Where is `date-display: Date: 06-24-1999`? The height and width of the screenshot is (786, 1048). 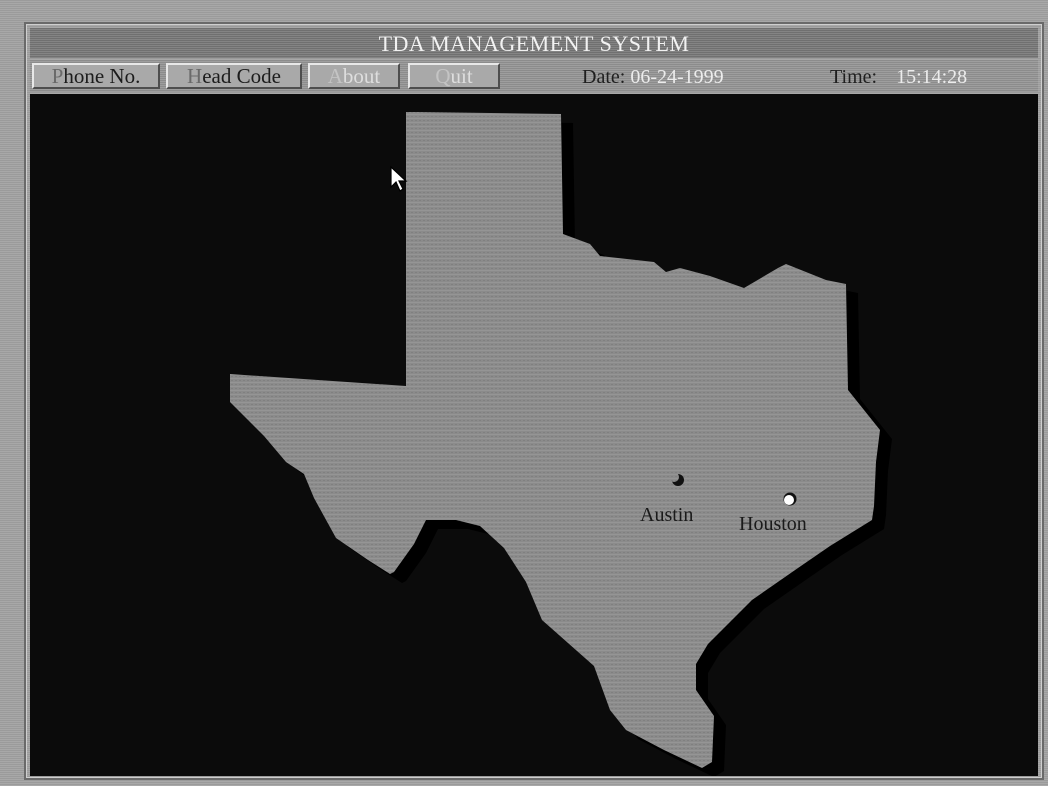
date-display: Date: 06-24-1999 is located at coordinates (653, 77).